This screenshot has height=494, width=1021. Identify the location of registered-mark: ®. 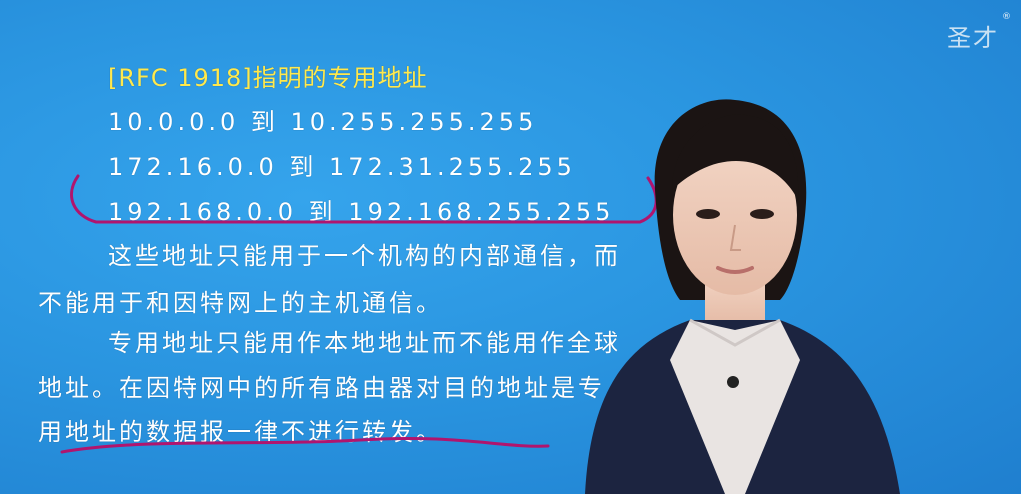
(1006, 17).